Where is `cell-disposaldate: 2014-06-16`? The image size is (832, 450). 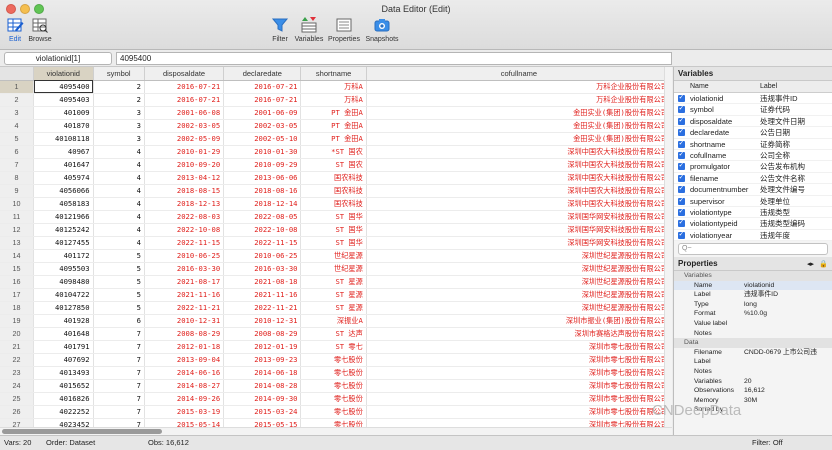
cell-disposaldate: 2014-06-16 is located at coordinates (184, 373).